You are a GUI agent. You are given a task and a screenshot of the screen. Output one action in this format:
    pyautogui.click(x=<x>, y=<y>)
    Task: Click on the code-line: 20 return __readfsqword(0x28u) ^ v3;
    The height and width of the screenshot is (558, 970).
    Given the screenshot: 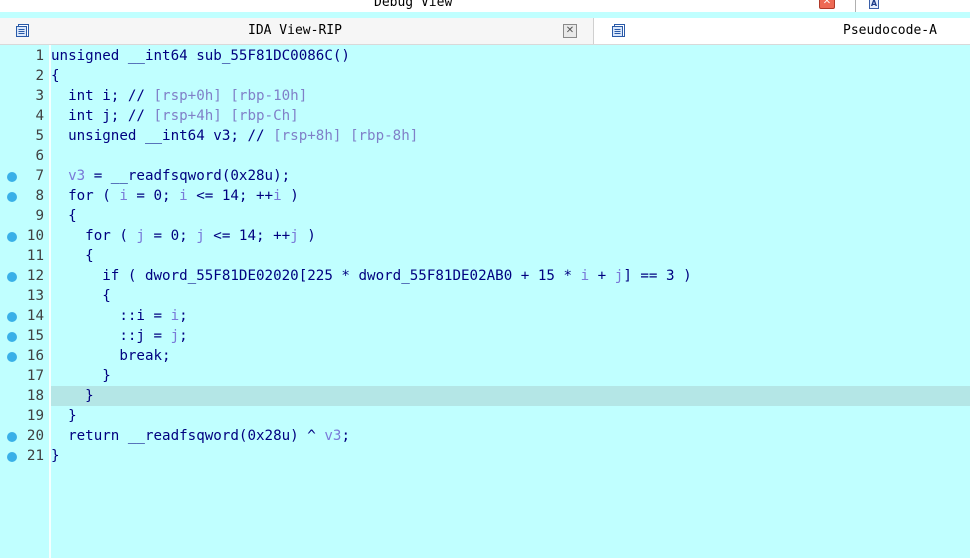 What is the action you would take?
    pyautogui.click(x=485, y=436)
    